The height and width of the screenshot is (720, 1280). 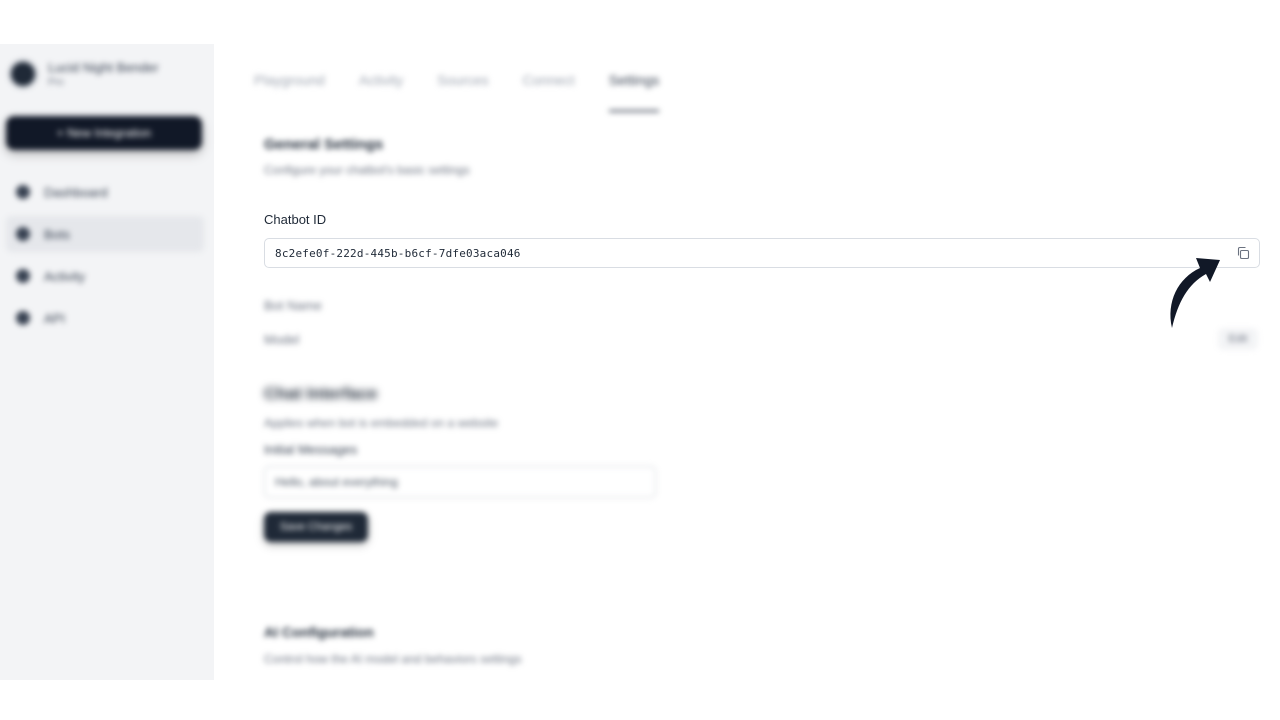 What do you see at coordinates (311, 449) in the screenshot?
I see `initial-messages-label: Initial Messages` at bounding box center [311, 449].